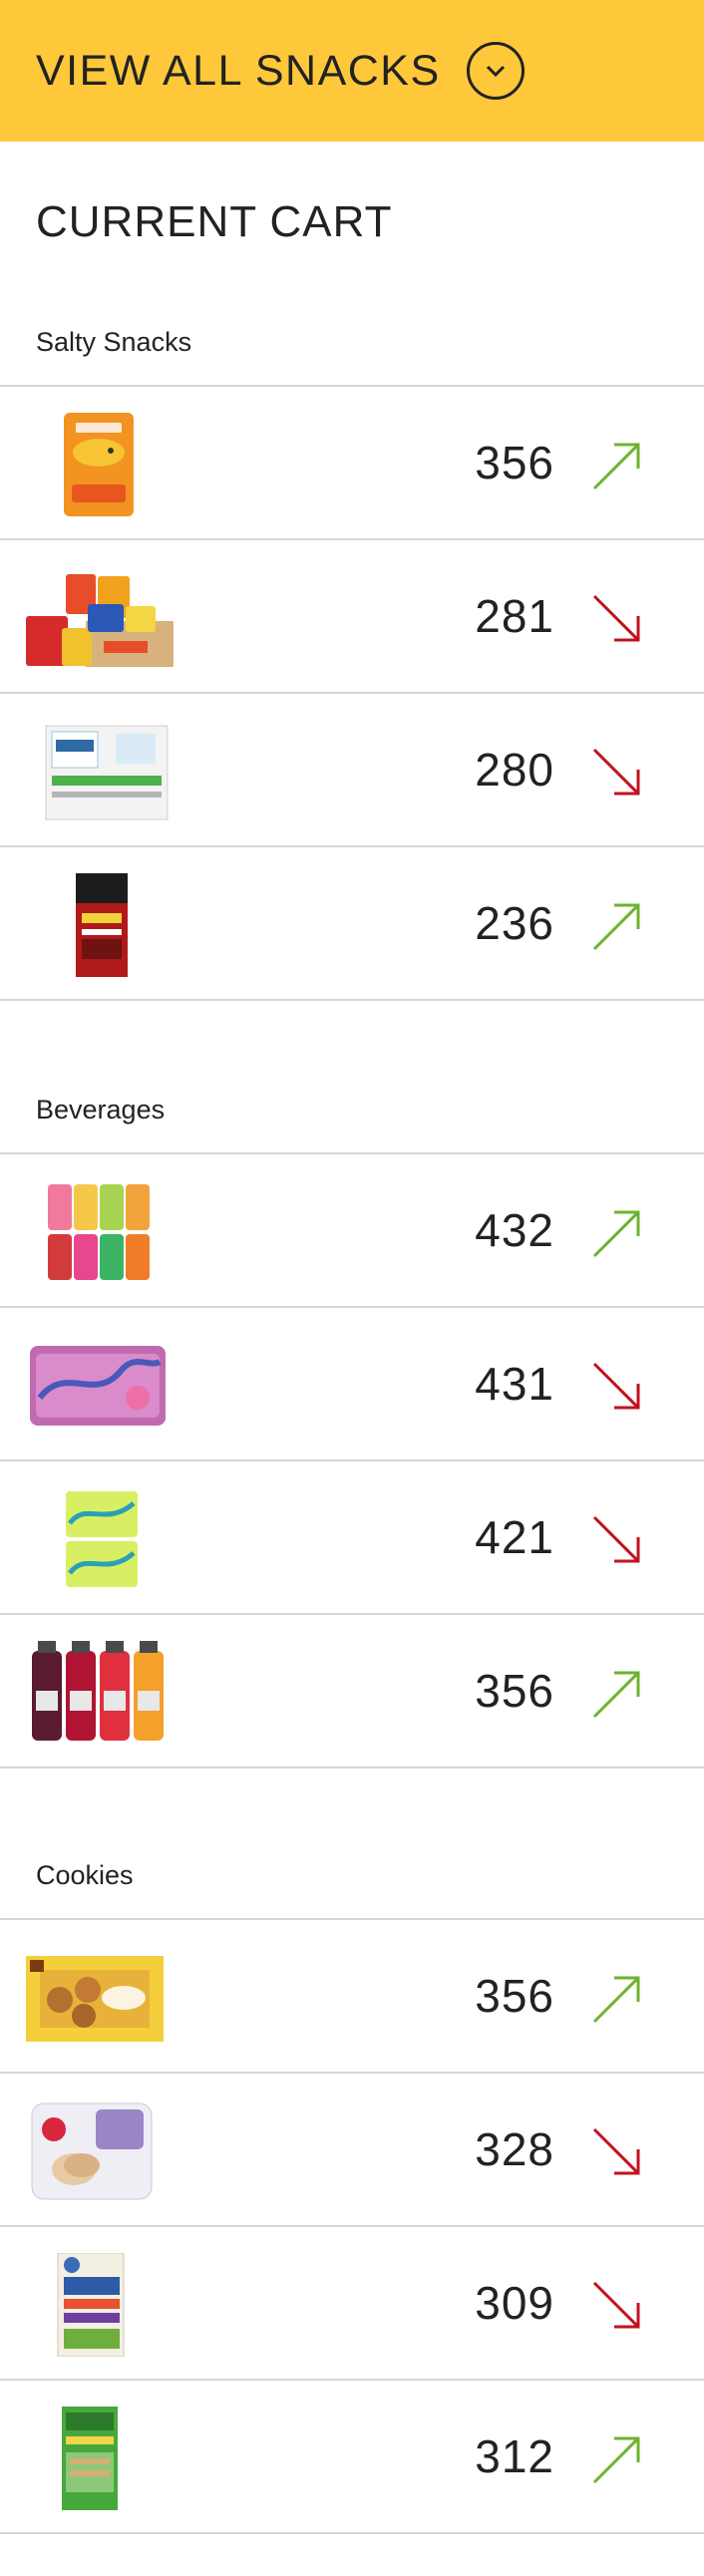  What do you see at coordinates (102, 1539) in the screenshot?
I see `lacroix-cans-lime-image` at bounding box center [102, 1539].